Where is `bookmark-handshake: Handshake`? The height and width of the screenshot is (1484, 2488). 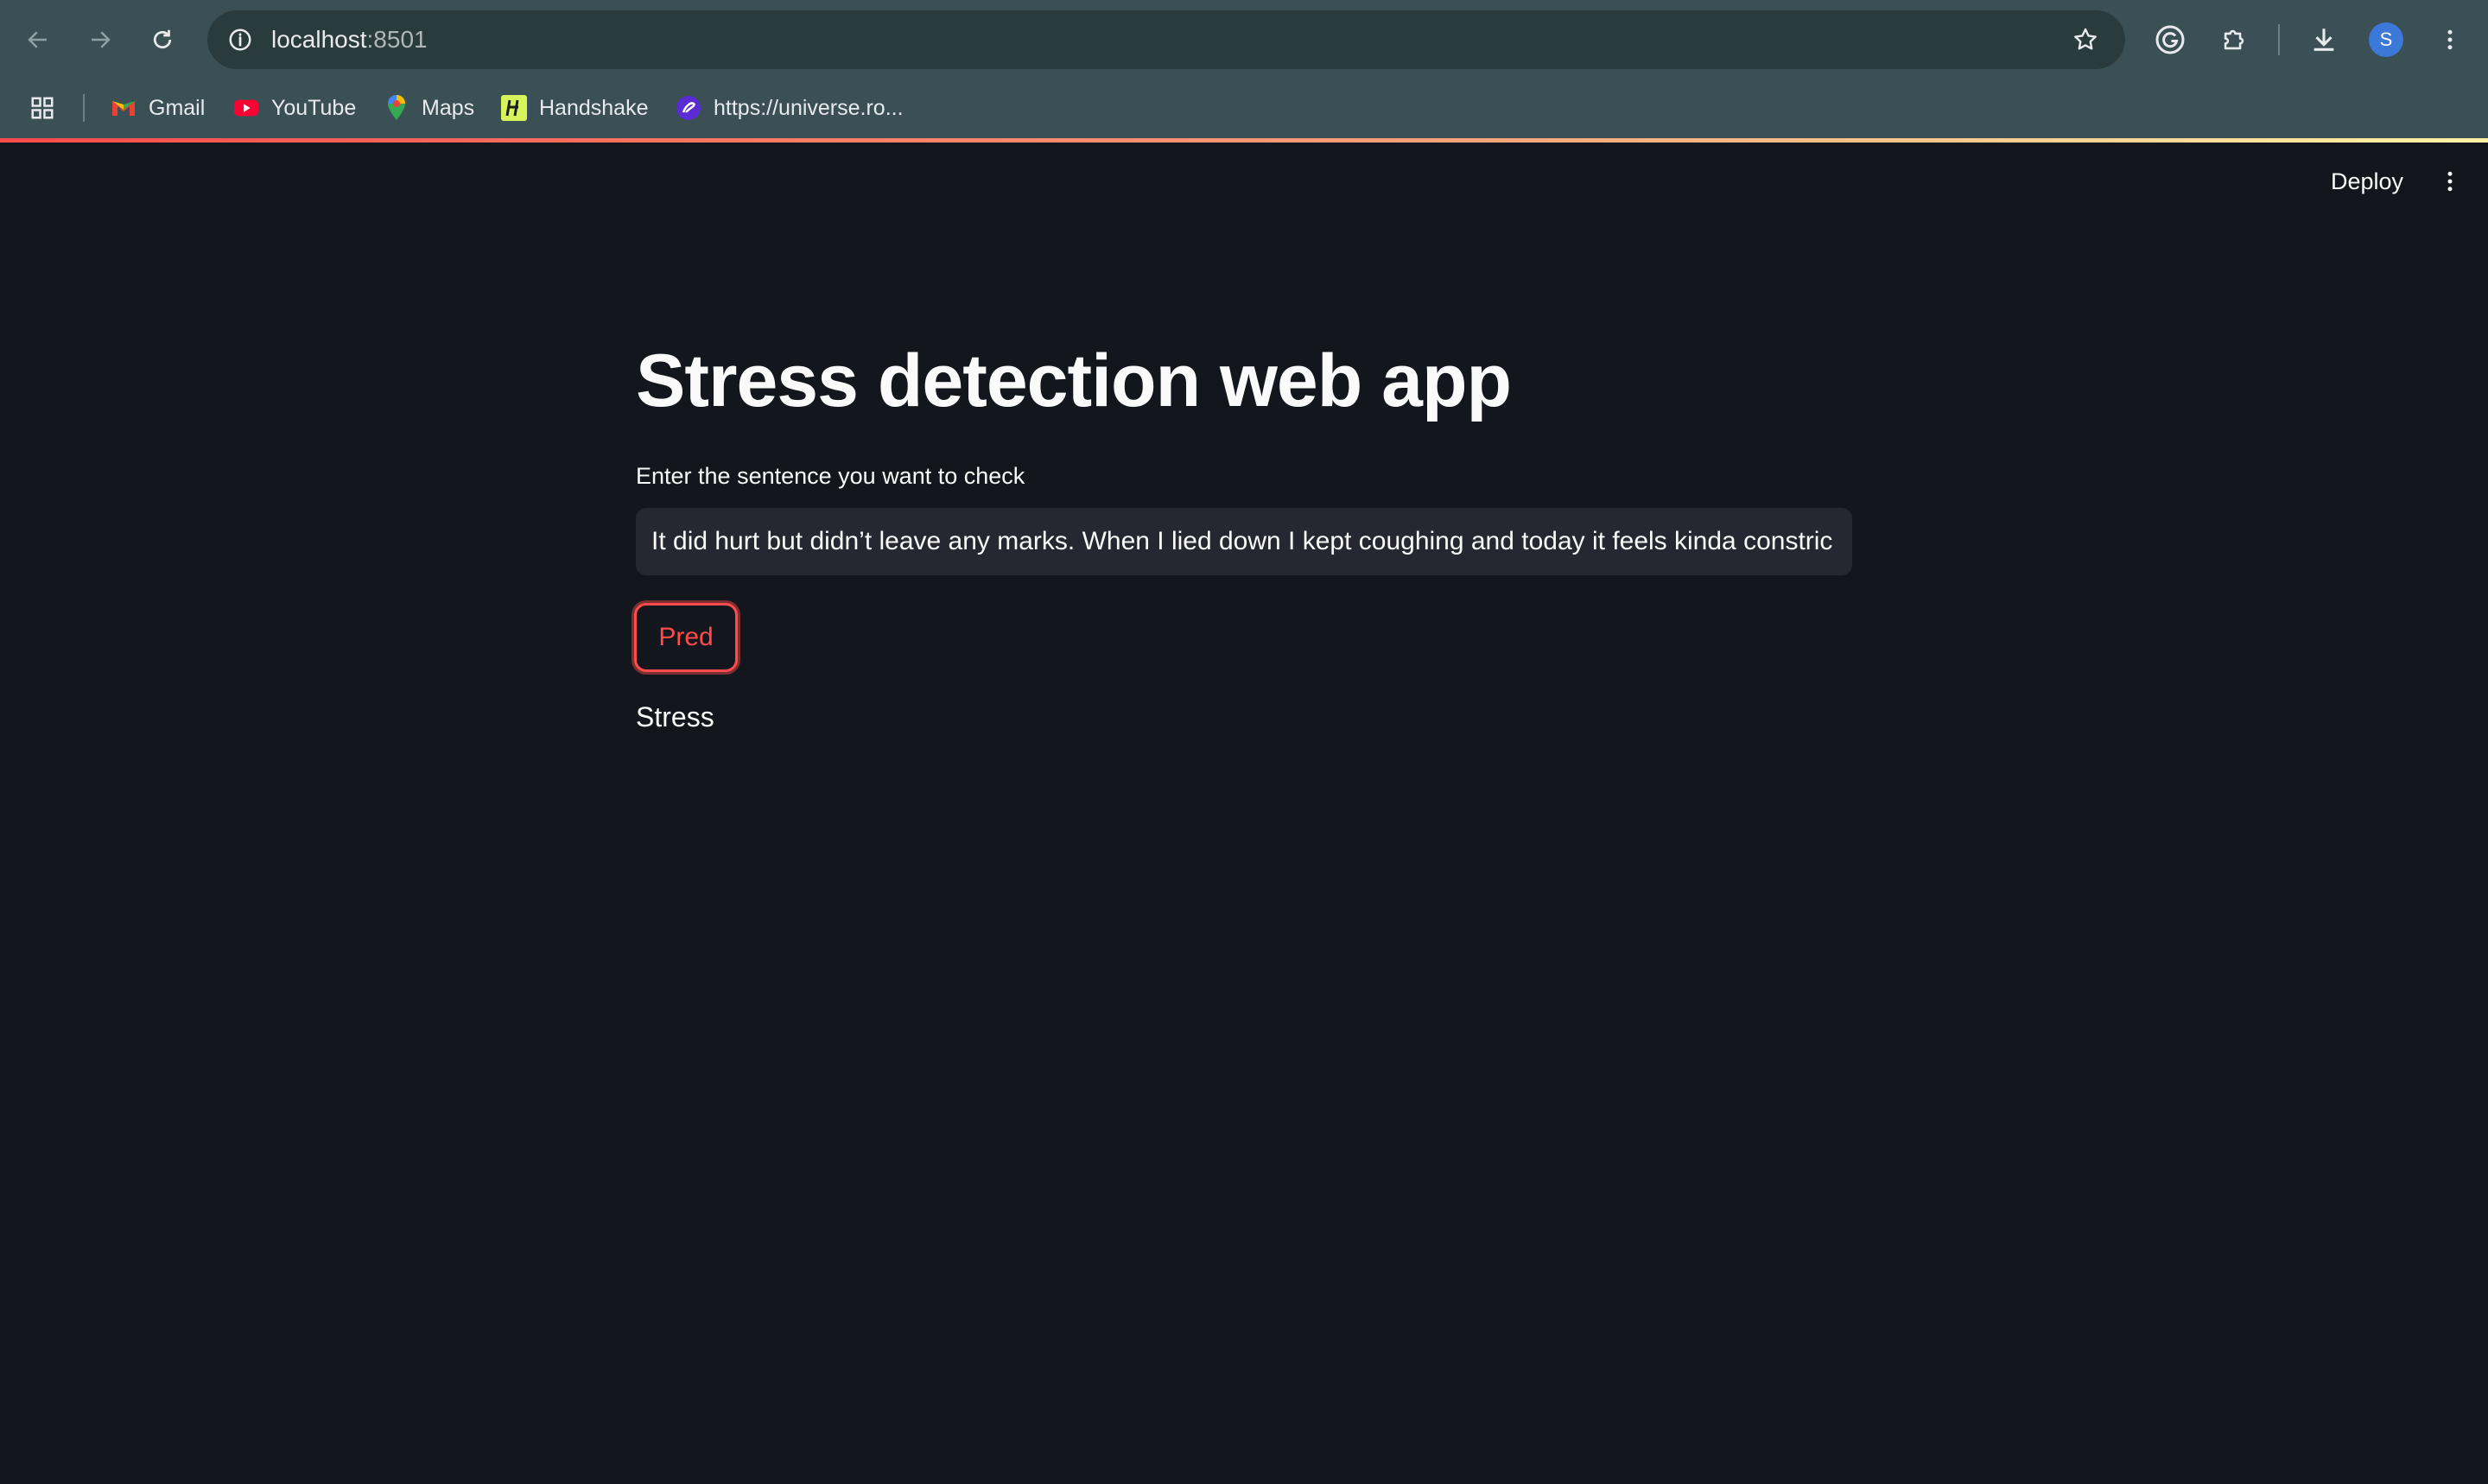 bookmark-handshake: Handshake is located at coordinates (575, 108).